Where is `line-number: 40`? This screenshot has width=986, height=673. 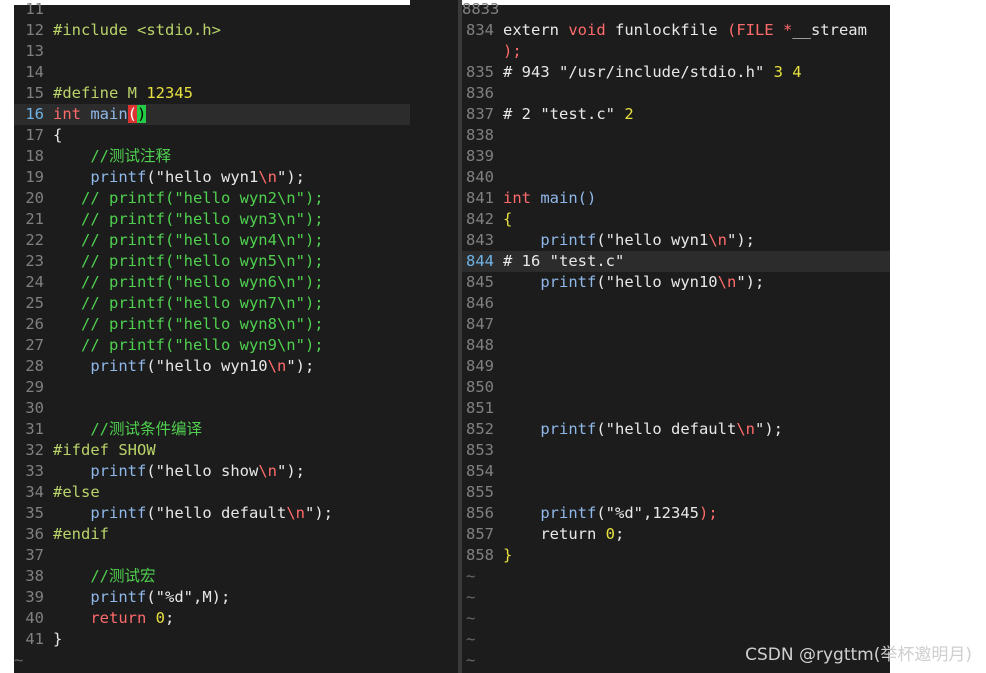 line-number: 40 is located at coordinates (34, 618).